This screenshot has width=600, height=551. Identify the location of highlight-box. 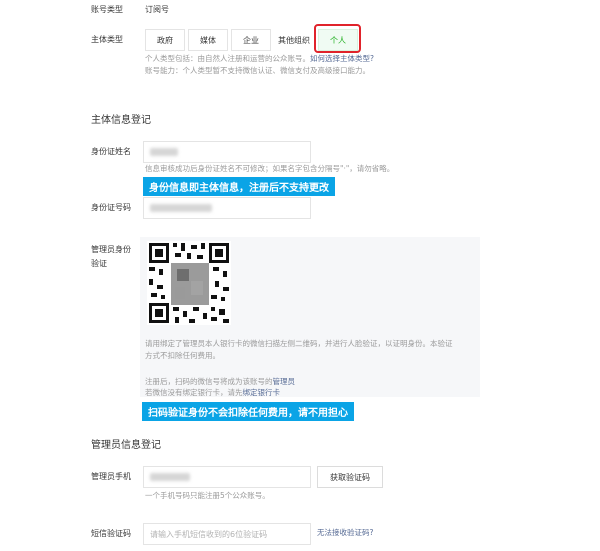
(337, 38).